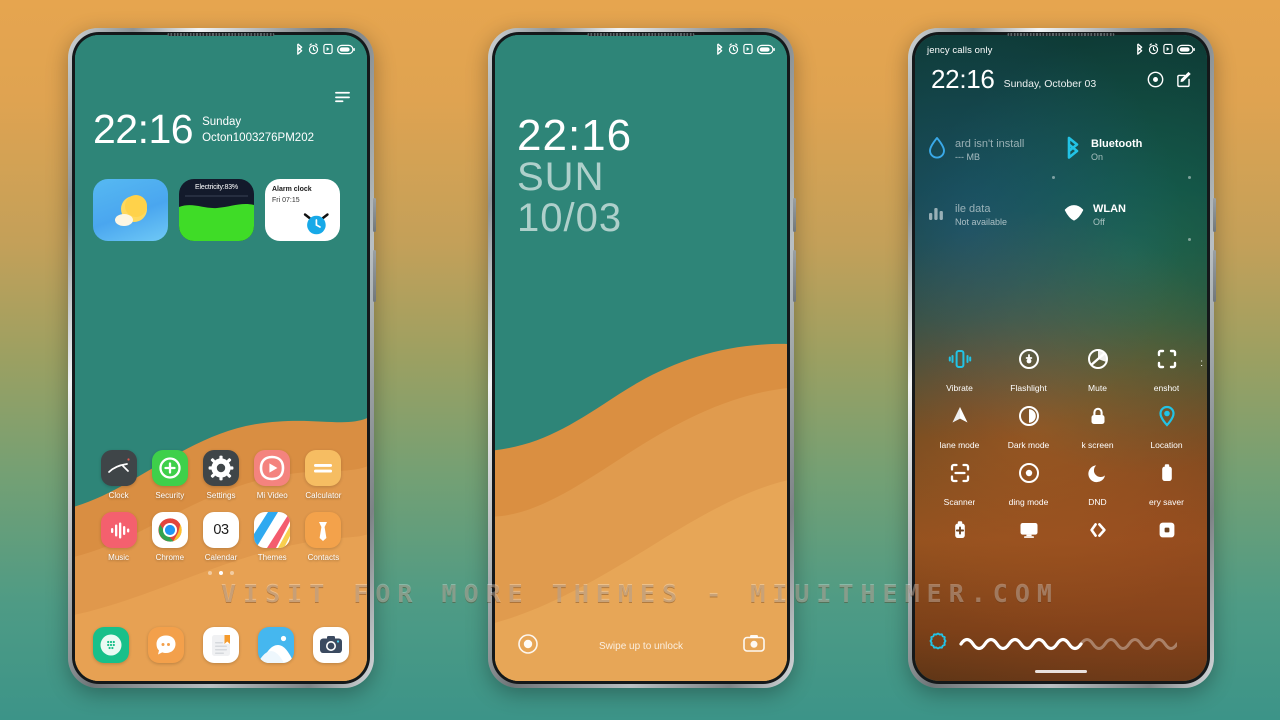  Describe the element at coordinates (169, 537) in the screenshot. I see `app-chrome: Chrome` at that location.